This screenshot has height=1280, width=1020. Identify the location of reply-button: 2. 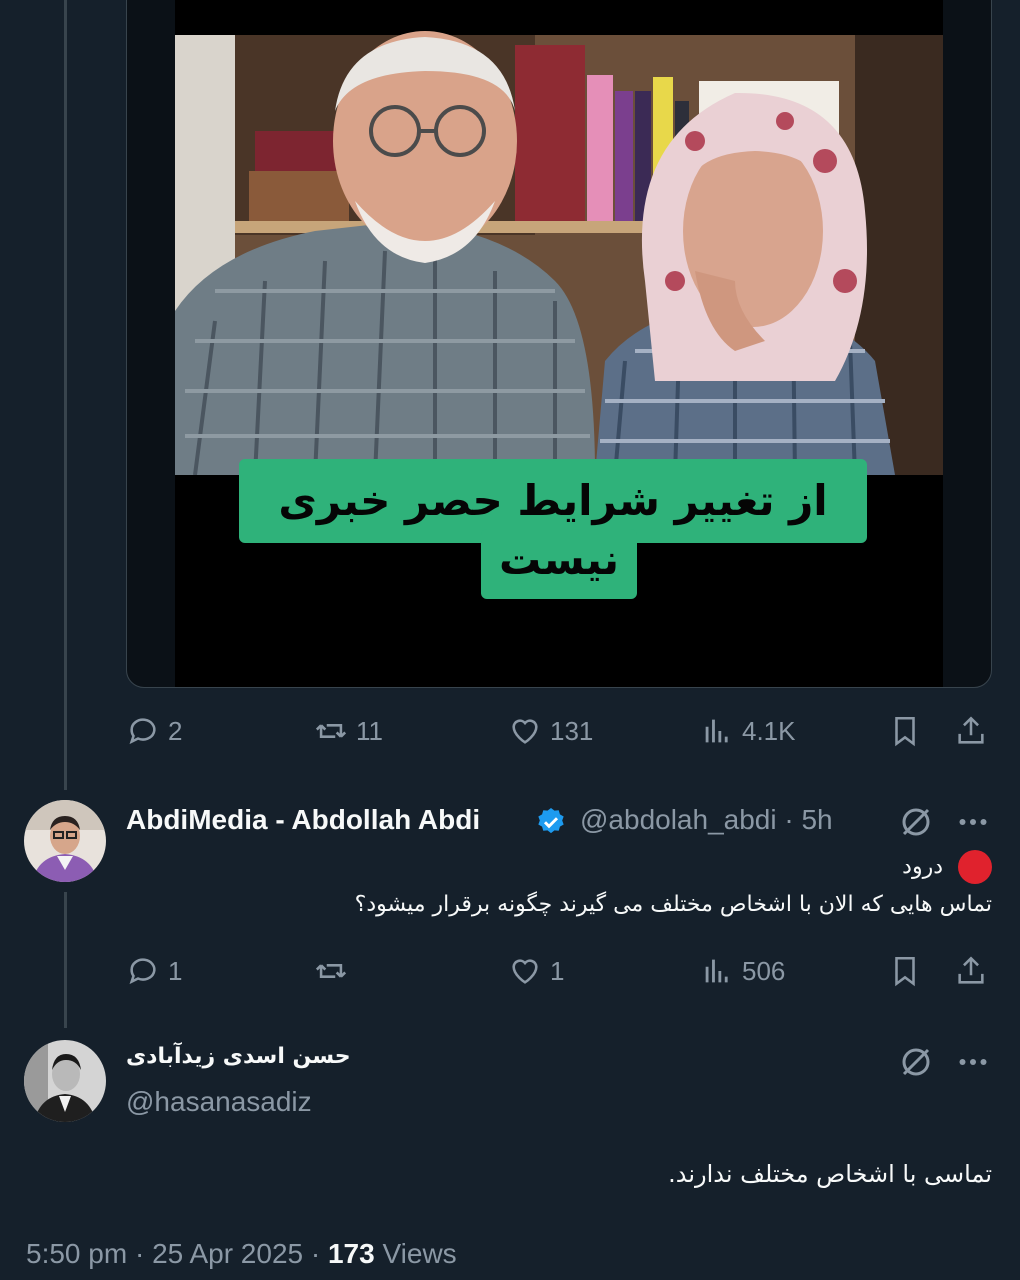
(154, 731).